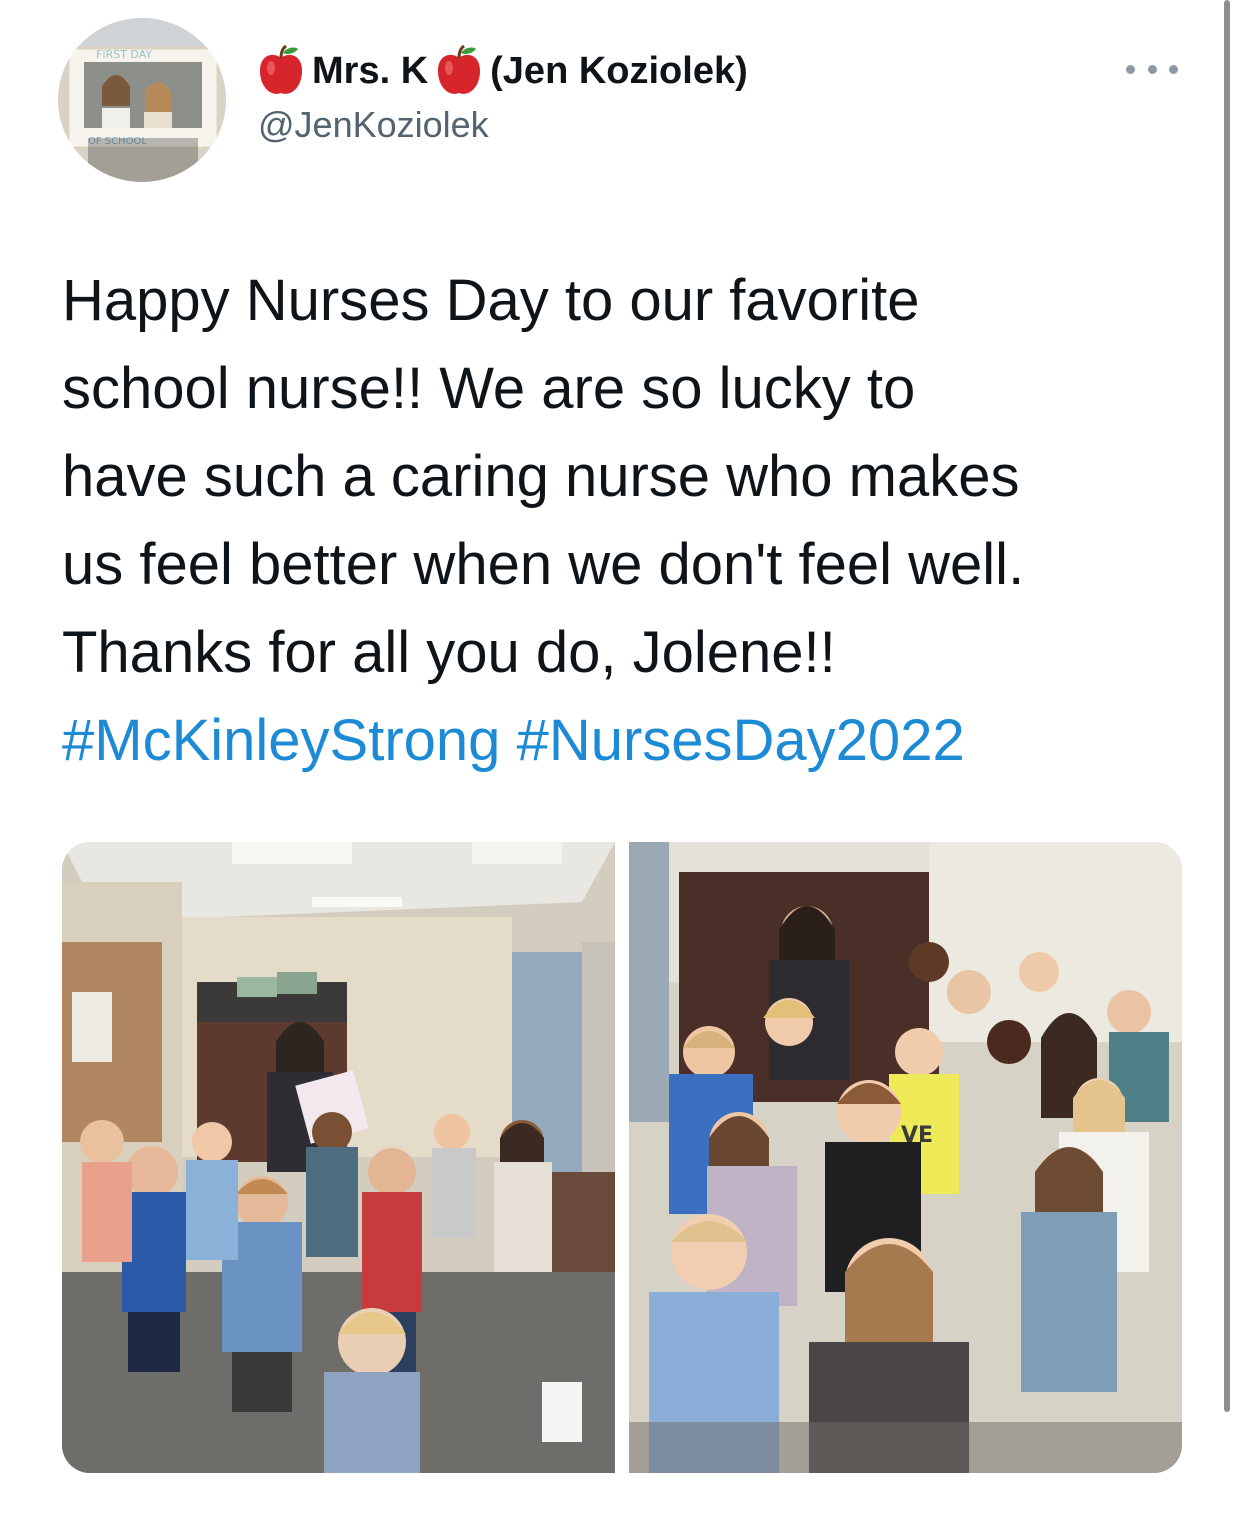 The image size is (1242, 1525). I want to click on author-name-part-2: (Jen Koziolek), so click(619, 70).